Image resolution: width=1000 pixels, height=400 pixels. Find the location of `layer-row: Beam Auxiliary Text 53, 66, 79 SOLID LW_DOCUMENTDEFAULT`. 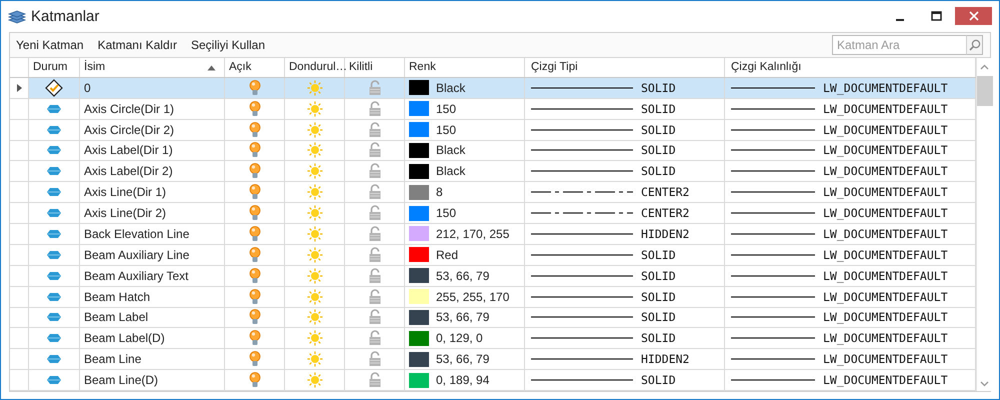

layer-row: Beam Auxiliary Text 53, 66, 79 SOLID LW_DOCUMENTDEFAULT is located at coordinates (493, 276).